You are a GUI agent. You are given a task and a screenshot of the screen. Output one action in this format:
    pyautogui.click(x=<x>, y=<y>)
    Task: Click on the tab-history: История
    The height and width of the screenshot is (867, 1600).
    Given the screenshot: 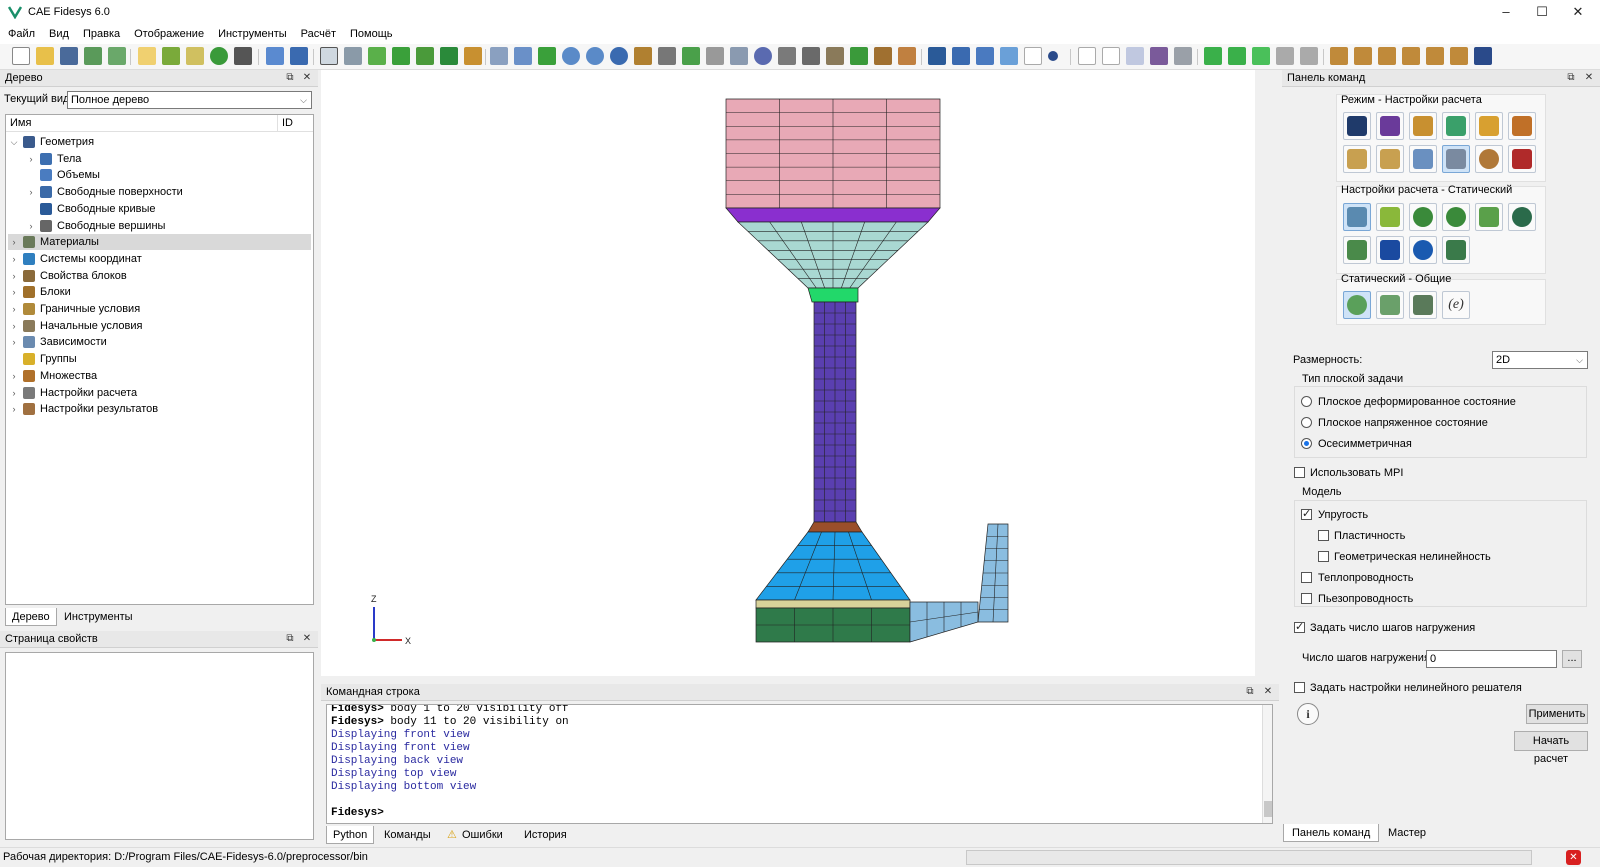 What is the action you would take?
    pyautogui.click(x=545, y=835)
    